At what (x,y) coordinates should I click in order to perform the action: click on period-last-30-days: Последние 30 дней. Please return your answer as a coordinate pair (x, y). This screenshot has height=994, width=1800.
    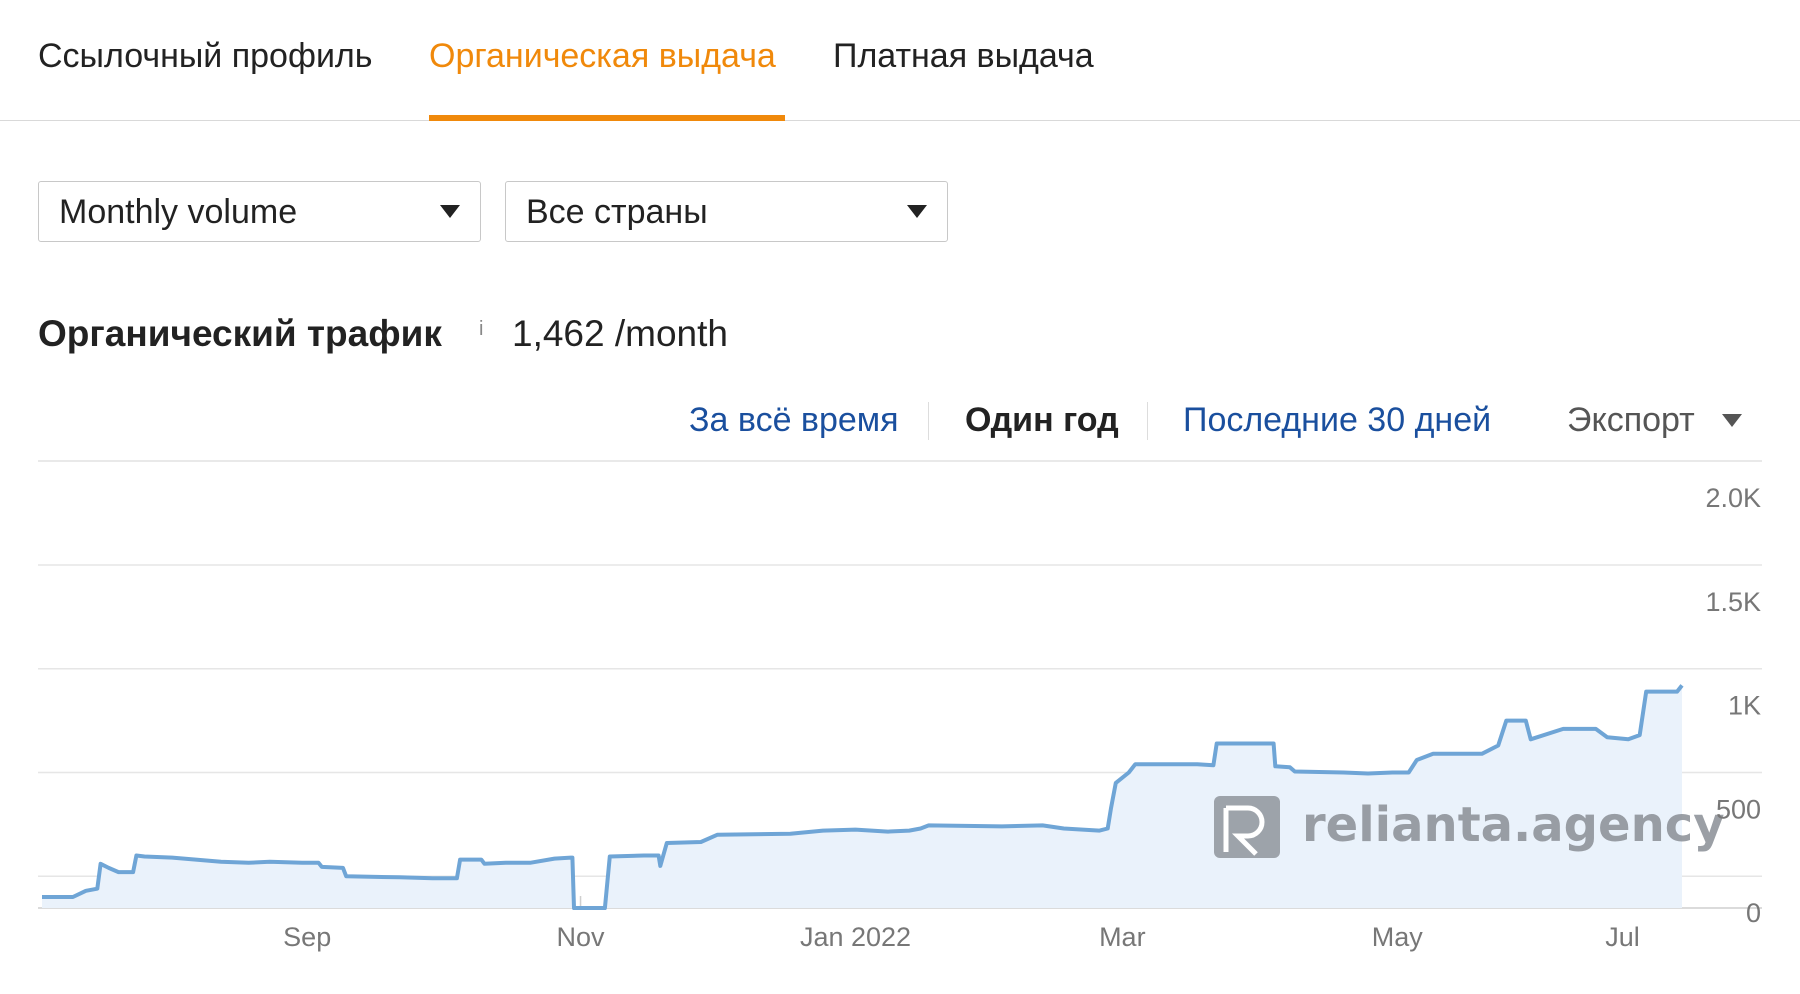
    Looking at the image, I should click on (1337, 420).